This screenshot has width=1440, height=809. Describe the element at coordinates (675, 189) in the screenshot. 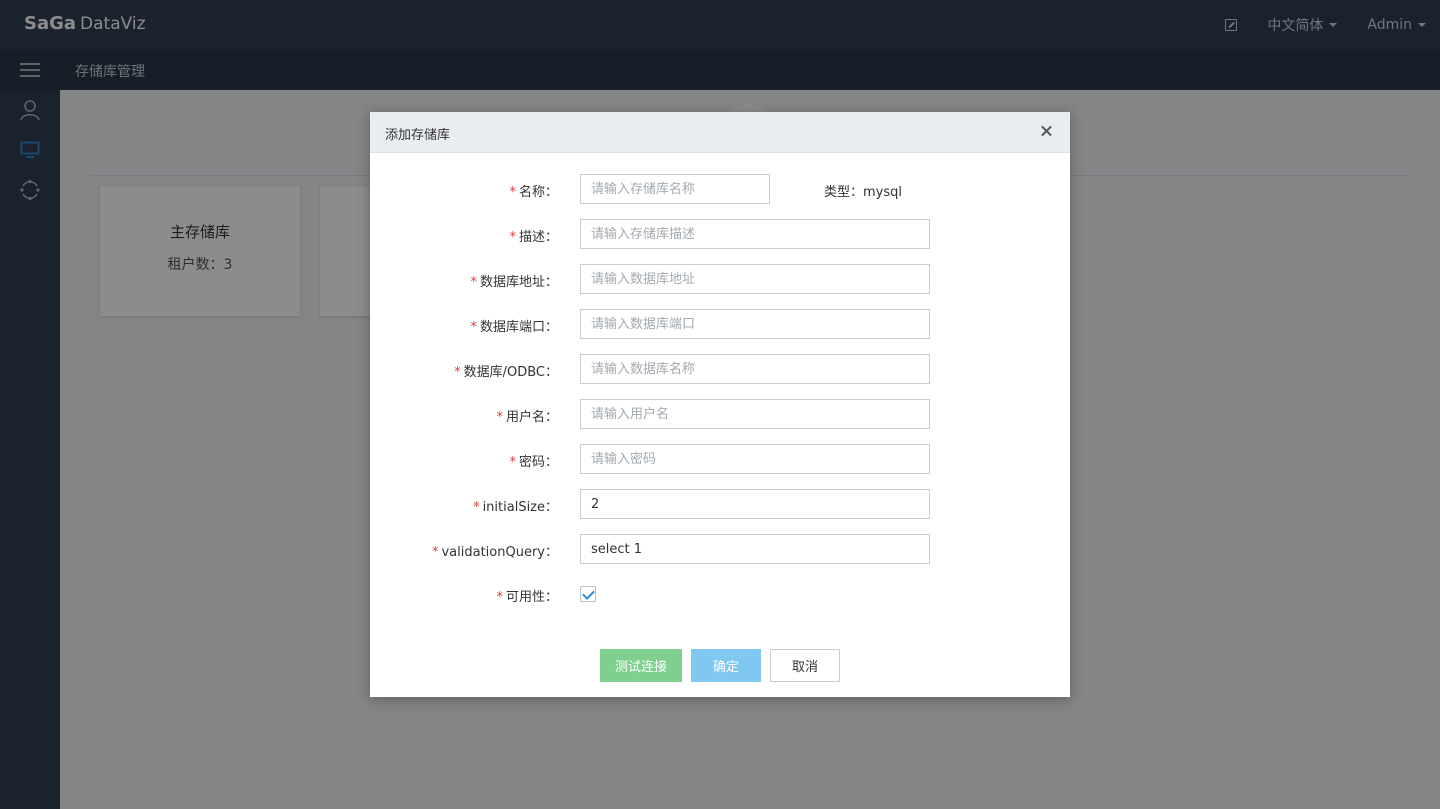

I see `name-input` at that location.